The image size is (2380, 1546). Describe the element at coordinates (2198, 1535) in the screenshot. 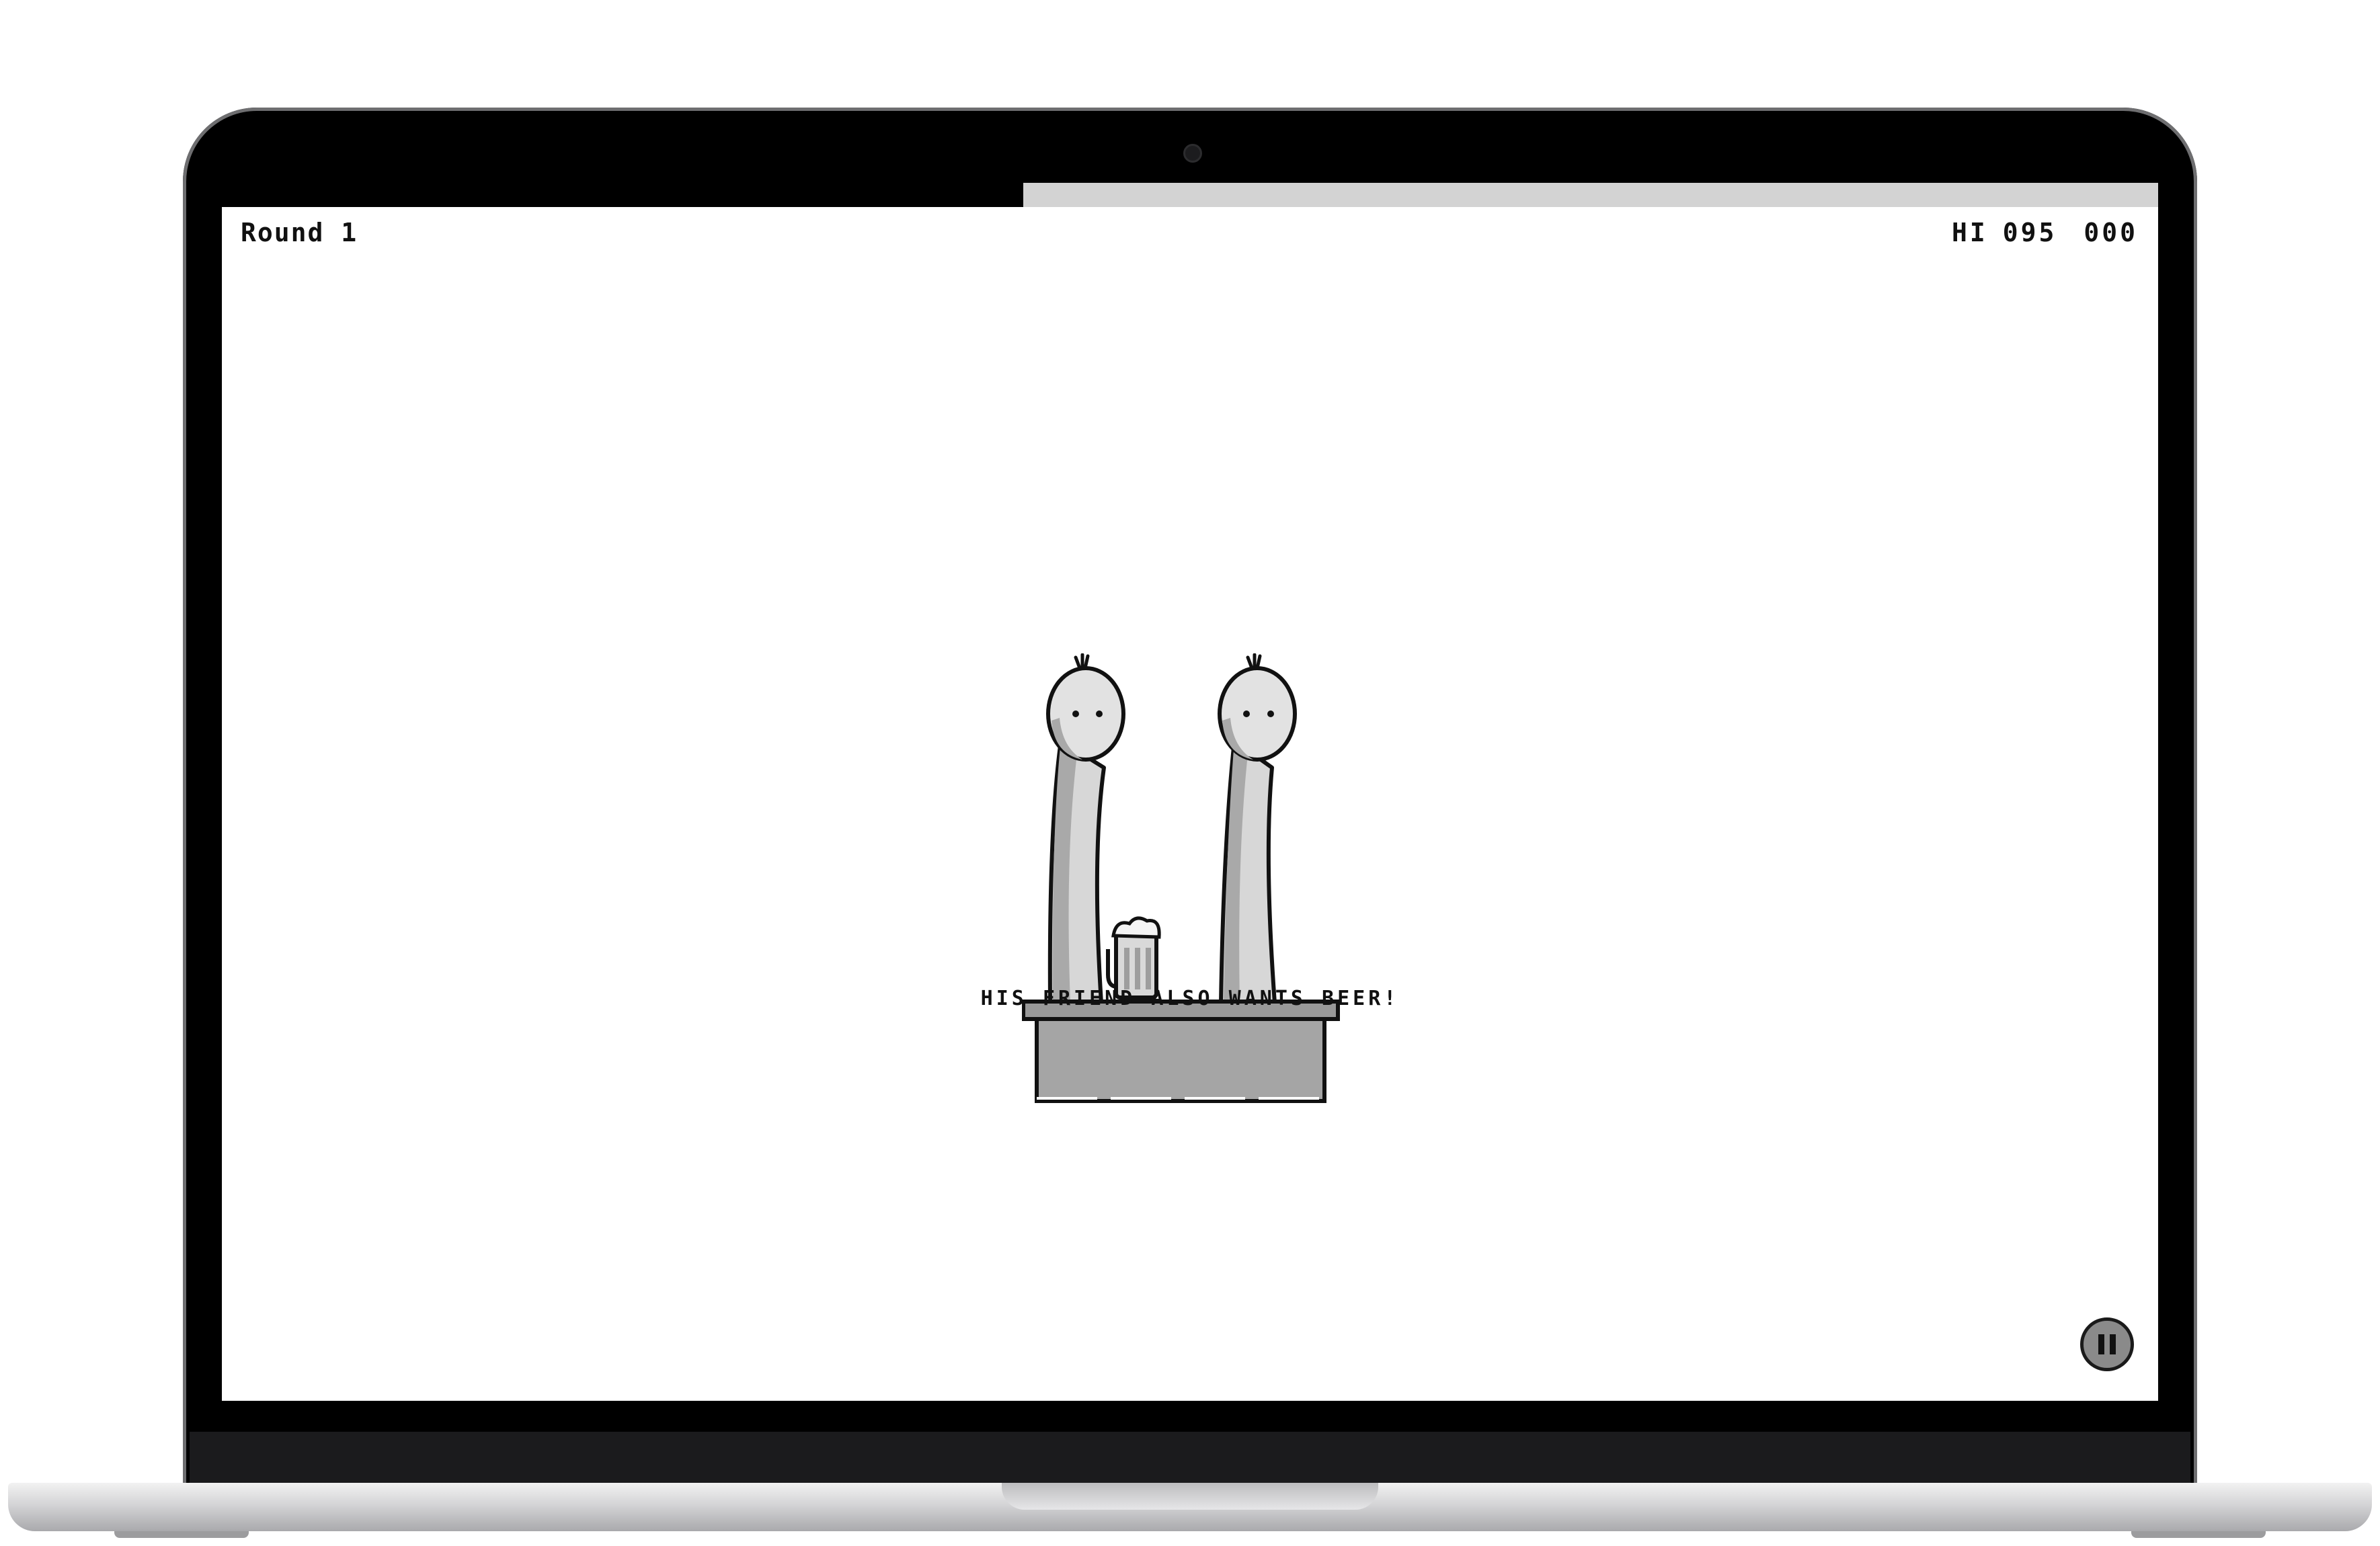

I see `laptop-foot-right` at that location.